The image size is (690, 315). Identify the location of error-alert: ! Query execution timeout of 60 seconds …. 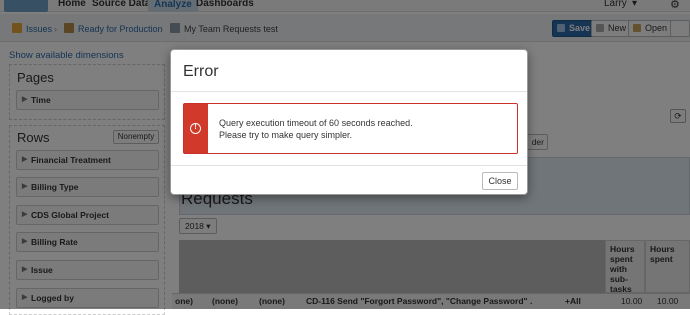
(350, 128).